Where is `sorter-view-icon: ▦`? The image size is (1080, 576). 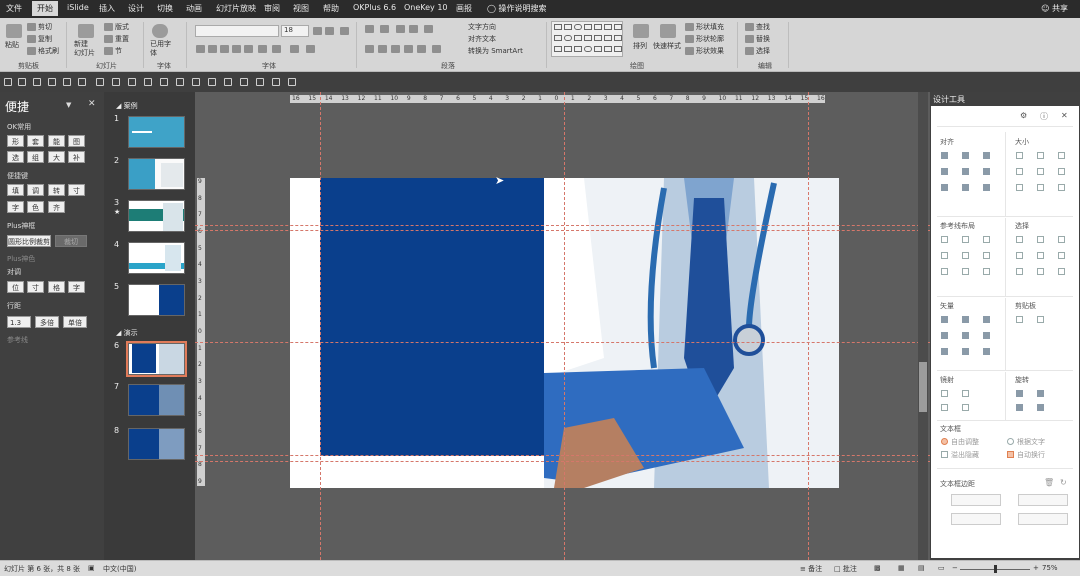
sorter-view-icon: ▦ is located at coordinates (901, 568).